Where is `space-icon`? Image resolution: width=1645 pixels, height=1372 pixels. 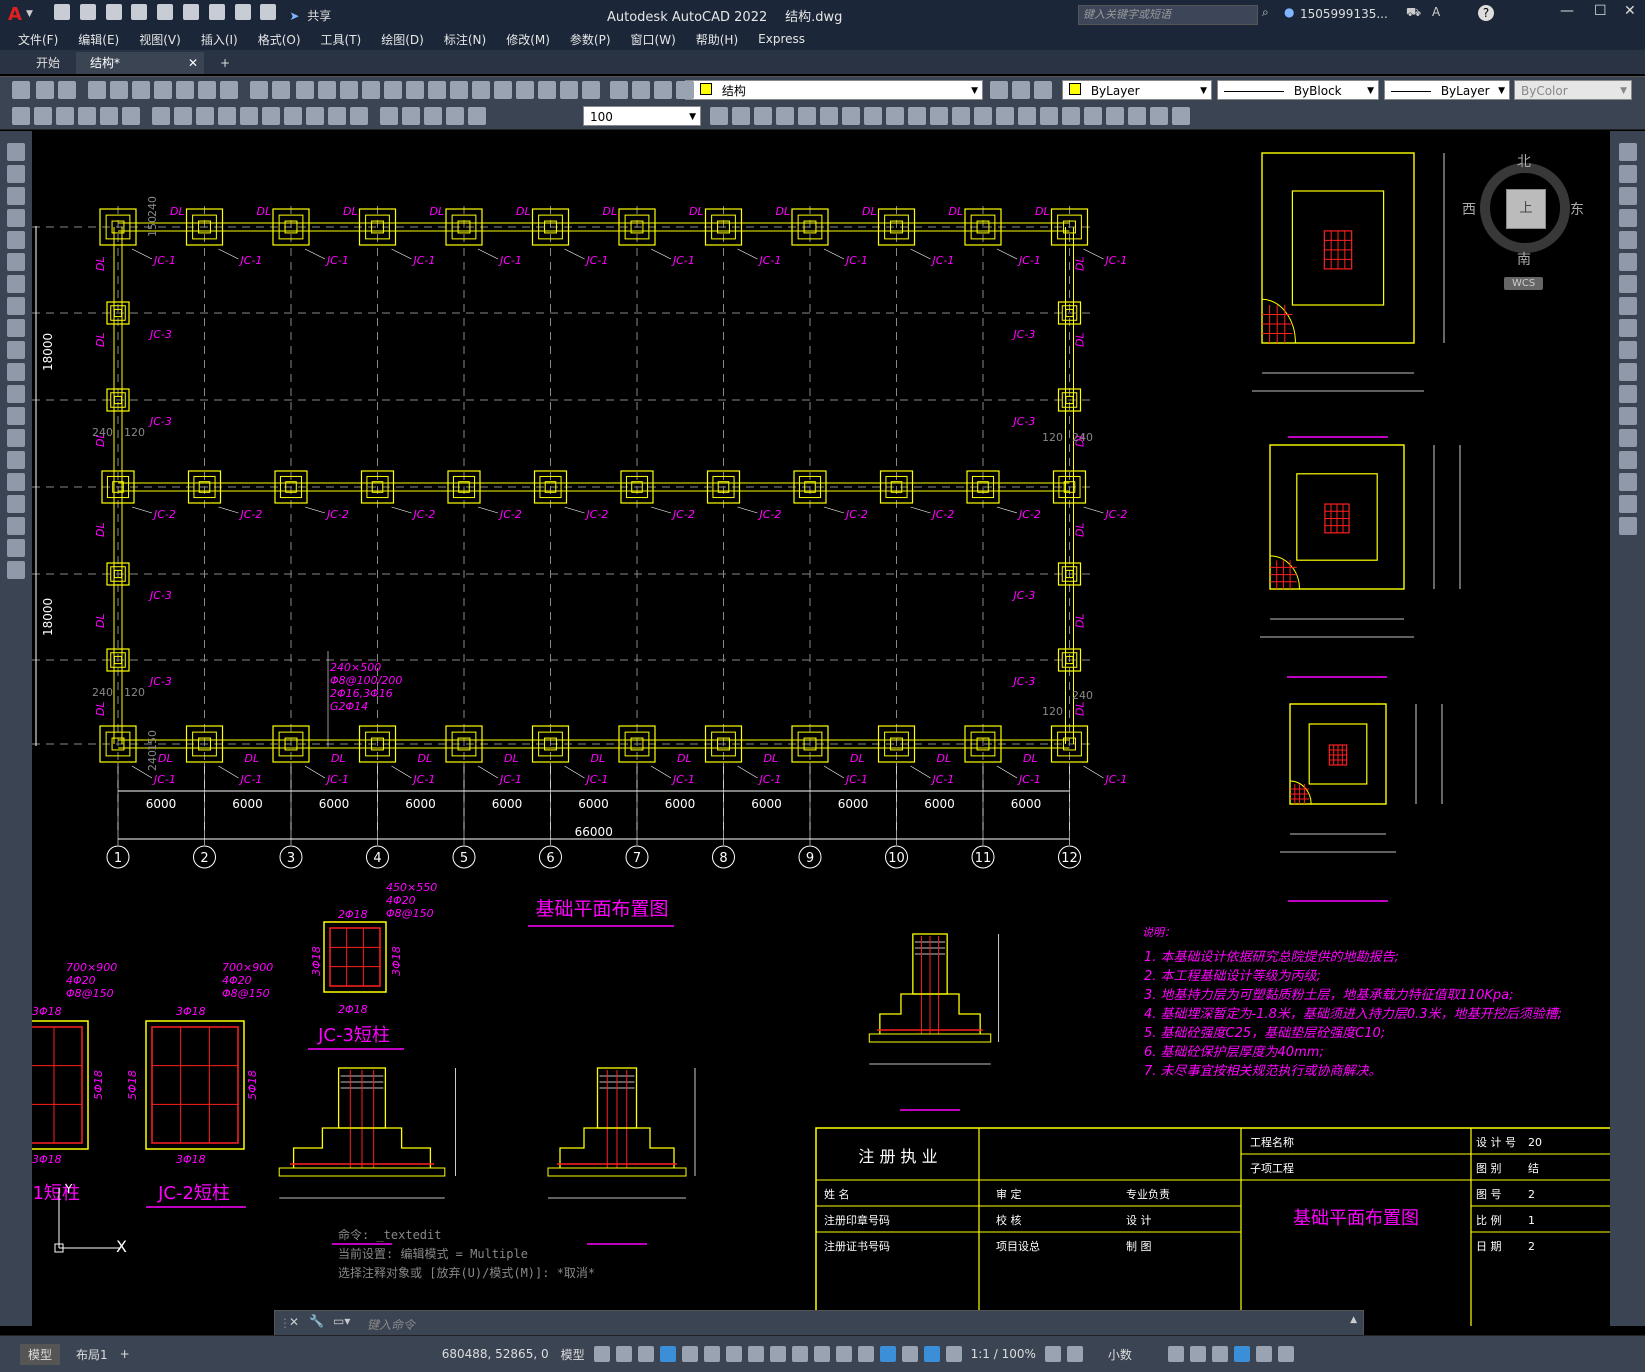
space-icon is located at coordinates (271, 116).